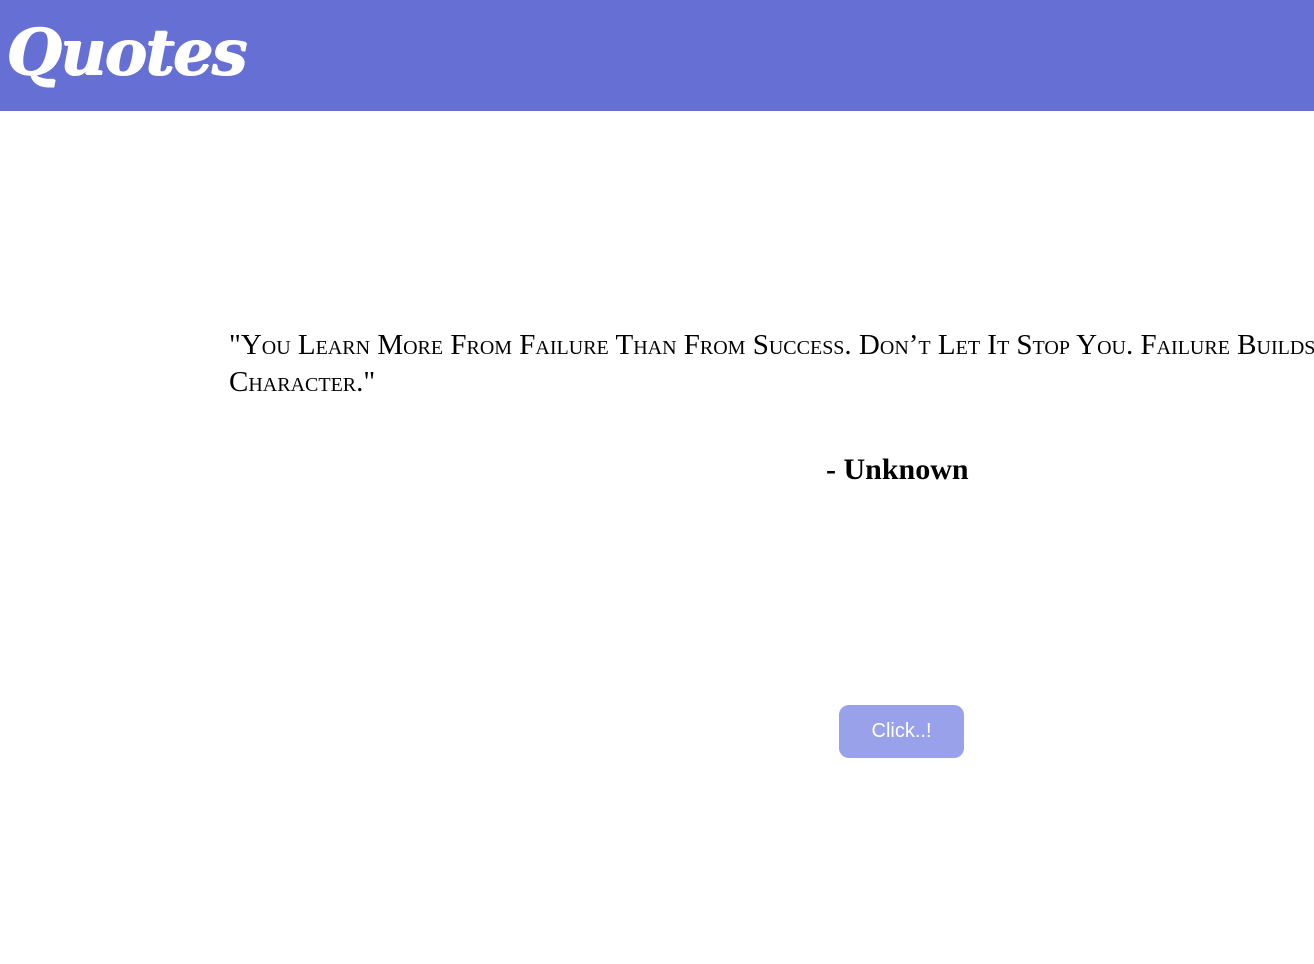 This screenshot has height=964, width=1314. What do you see at coordinates (126, 52) in the screenshot?
I see `quotes-logo: Quotes` at bounding box center [126, 52].